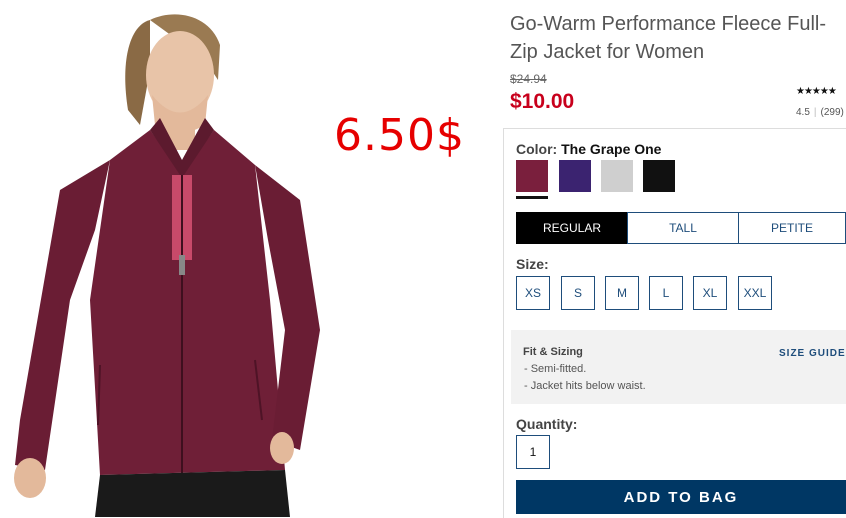 Image resolution: width=846 pixels, height=518 pixels. What do you see at coordinates (812, 353) in the screenshot?
I see `size-guide-link: SIZE GUIDE` at bounding box center [812, 353].